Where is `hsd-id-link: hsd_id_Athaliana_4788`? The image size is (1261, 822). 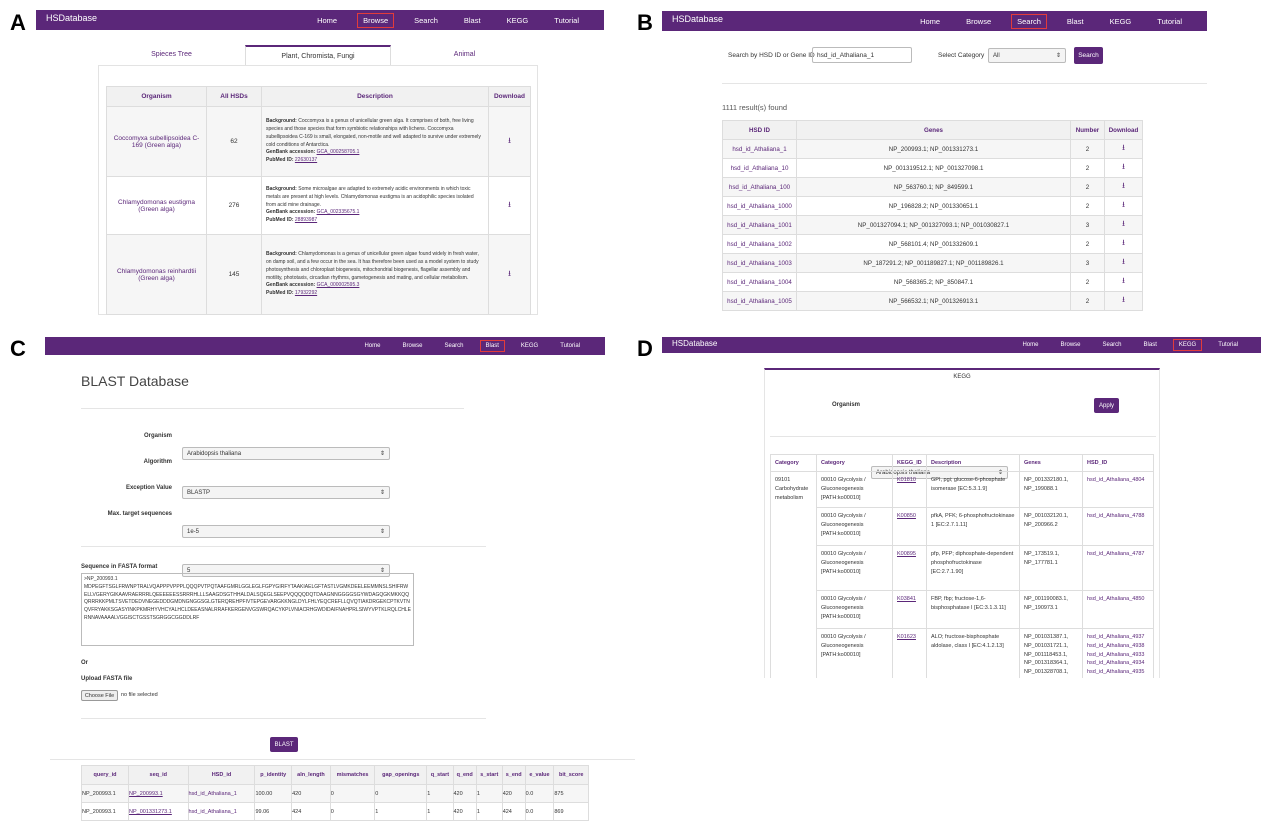 hsd-id-link: hsd_id_Athaliana_4788 is located at coordinates (1118, 526).